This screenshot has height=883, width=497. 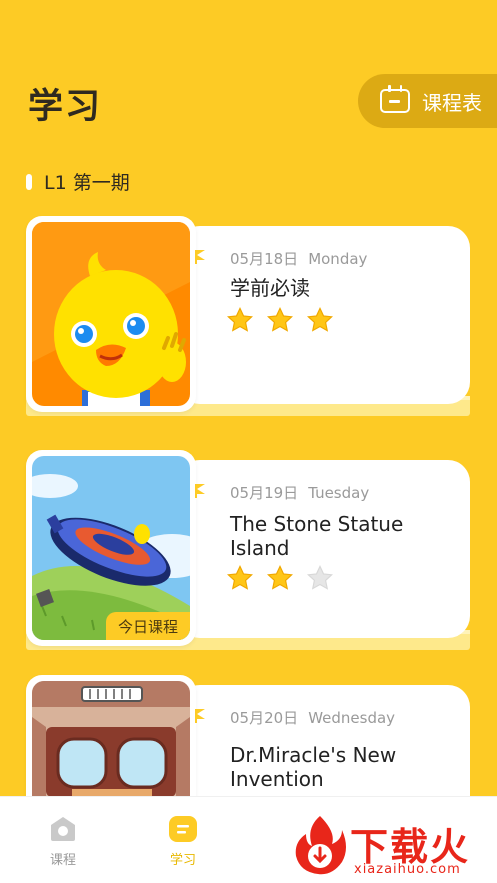 I want to click on lesson-thumbnail, so click(x=111, y=314).